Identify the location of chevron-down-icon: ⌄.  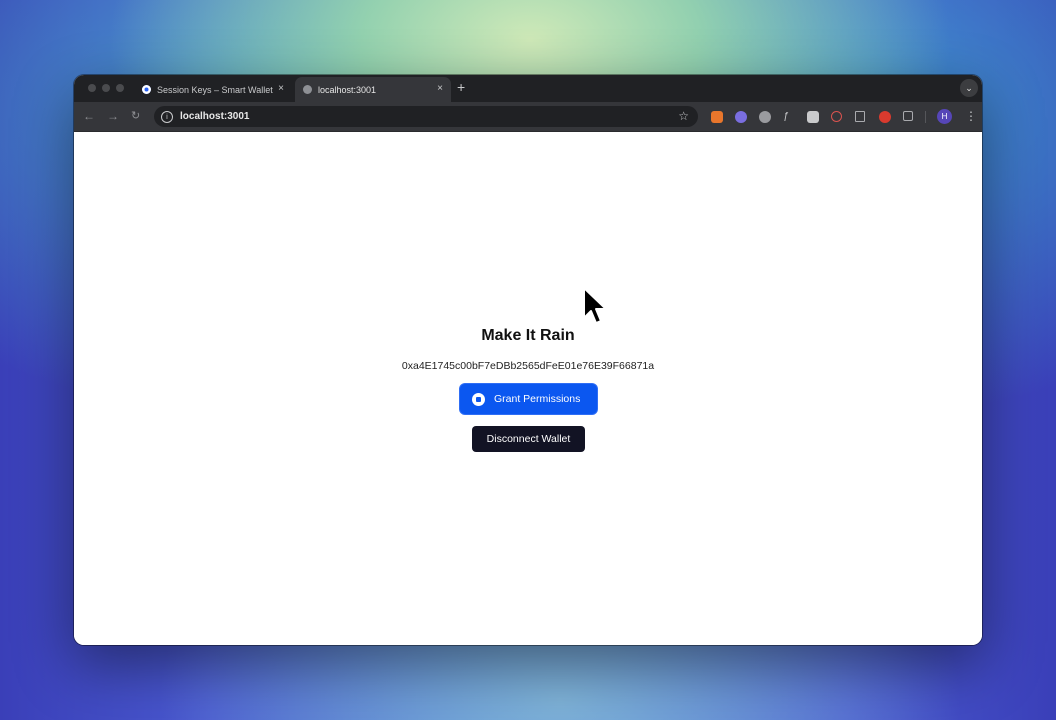
(969, 87).